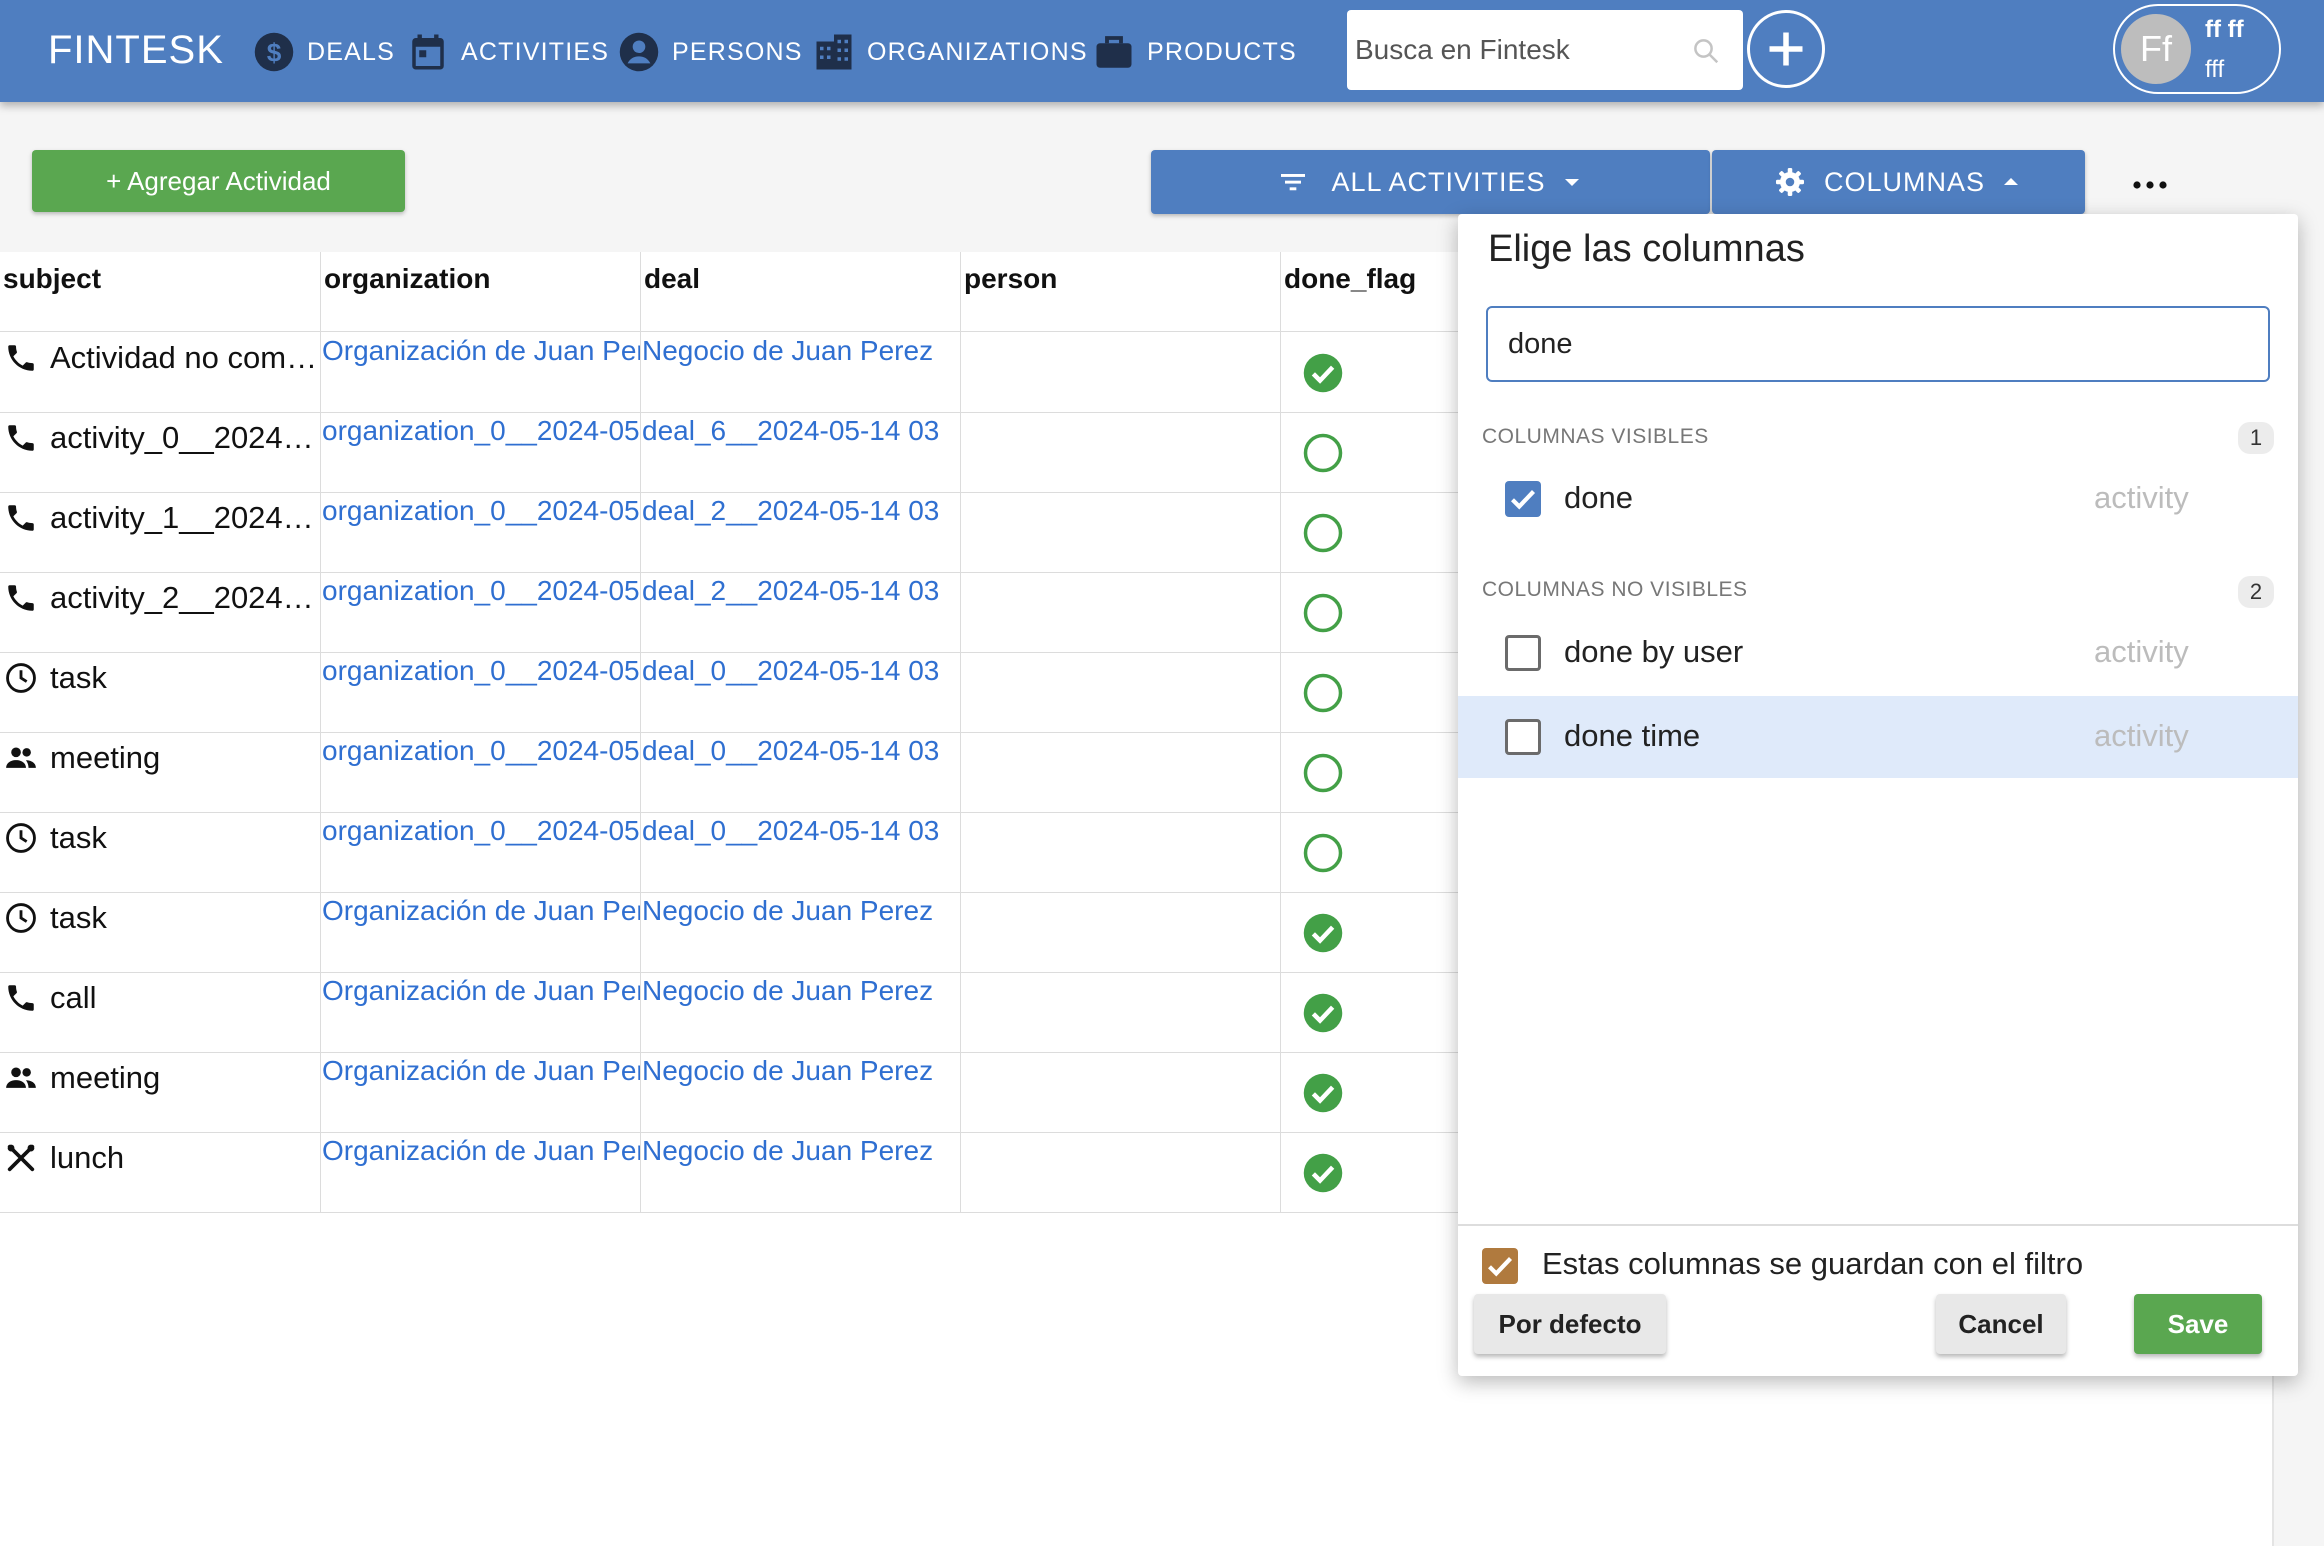  Describe the element at coordinates (160, 612) in the screenshot. I see `cell-subject: activity_2__2024-05-14` at that location.